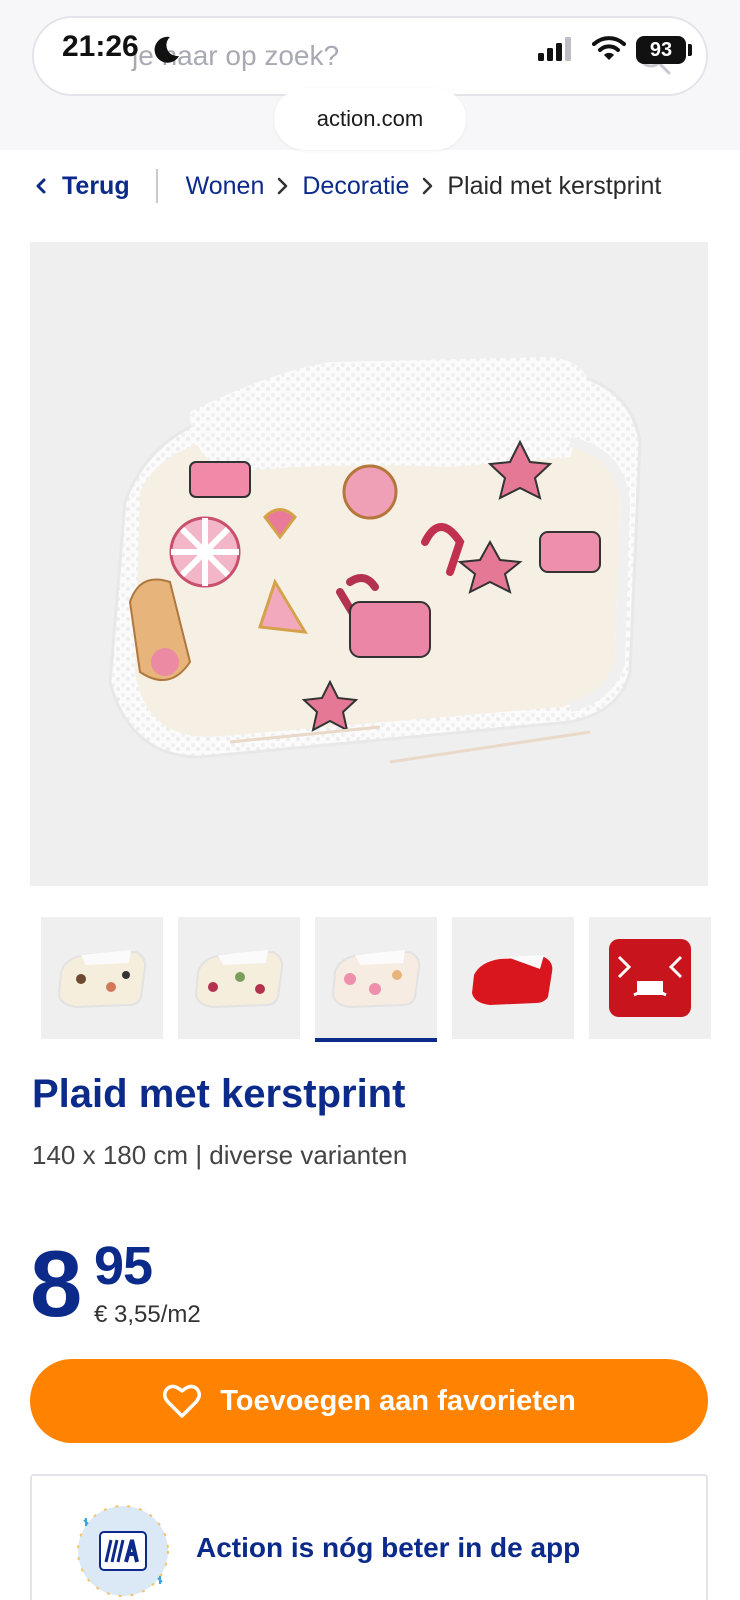 Image resolution: width=740 pixels, height=1600 pixels. I want to click on breadcrumb-divider, so click(156, 186).